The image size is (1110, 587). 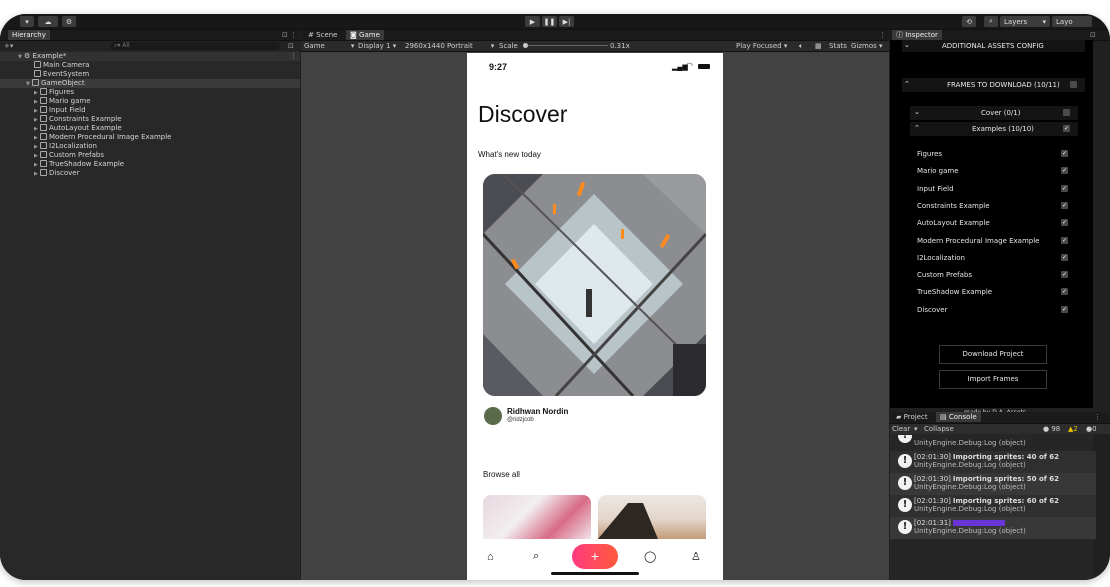 I want to click on add-icon: +▾, so click(x=8, y=46).